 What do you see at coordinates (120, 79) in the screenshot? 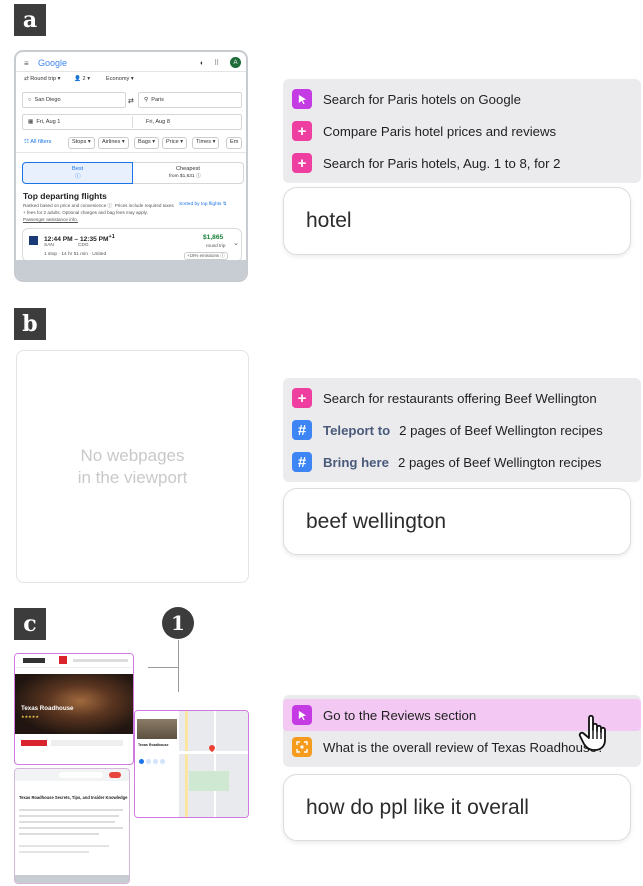
I see `cabin-select: Economy ▾` at bounding box center [120, 79].